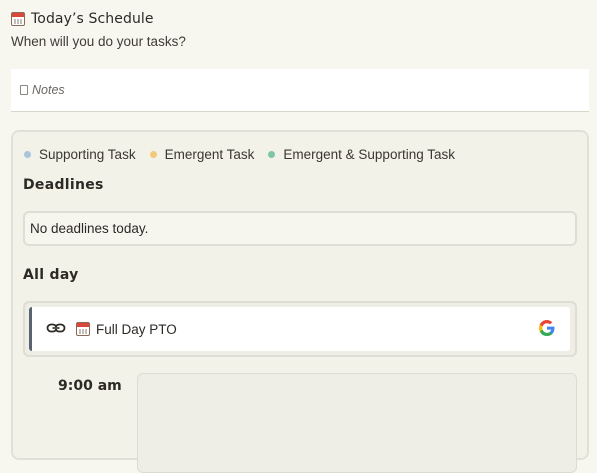 The height and width of the screenshot is (473, 597). What do you see at coordinates (369, 154) in the screenshot?
I see `legend-label: Emergent & Supporting Task` at bounding box center [369, 154].